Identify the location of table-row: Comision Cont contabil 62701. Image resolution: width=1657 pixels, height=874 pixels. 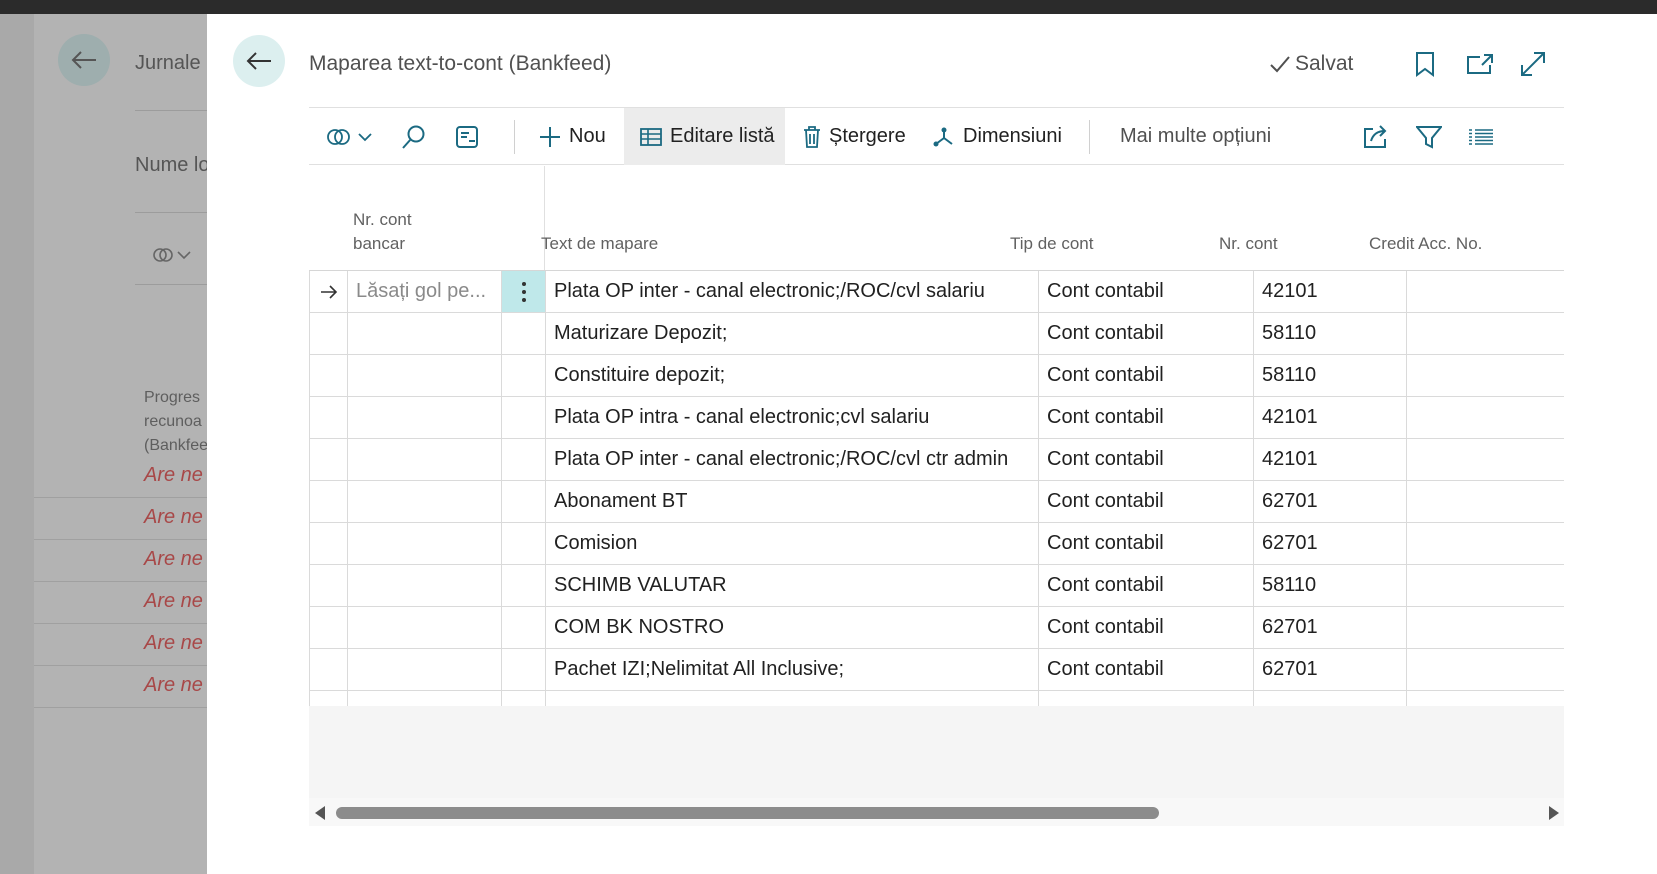
(936, 544).